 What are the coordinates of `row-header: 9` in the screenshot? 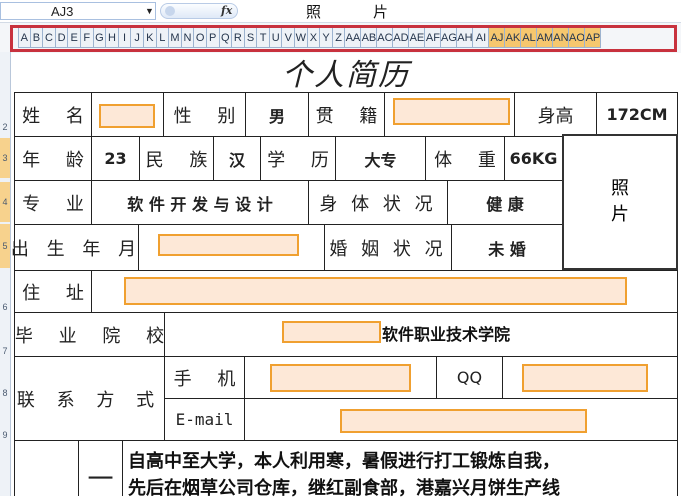 It's located at (5, 435).